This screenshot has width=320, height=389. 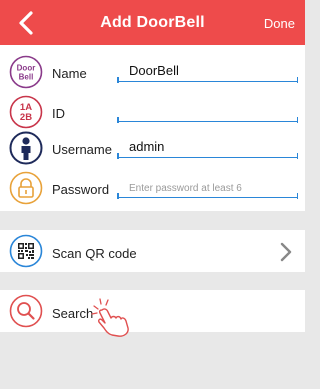 I want to click on name-row: Door Bell Name, so click(x=152, y=71).